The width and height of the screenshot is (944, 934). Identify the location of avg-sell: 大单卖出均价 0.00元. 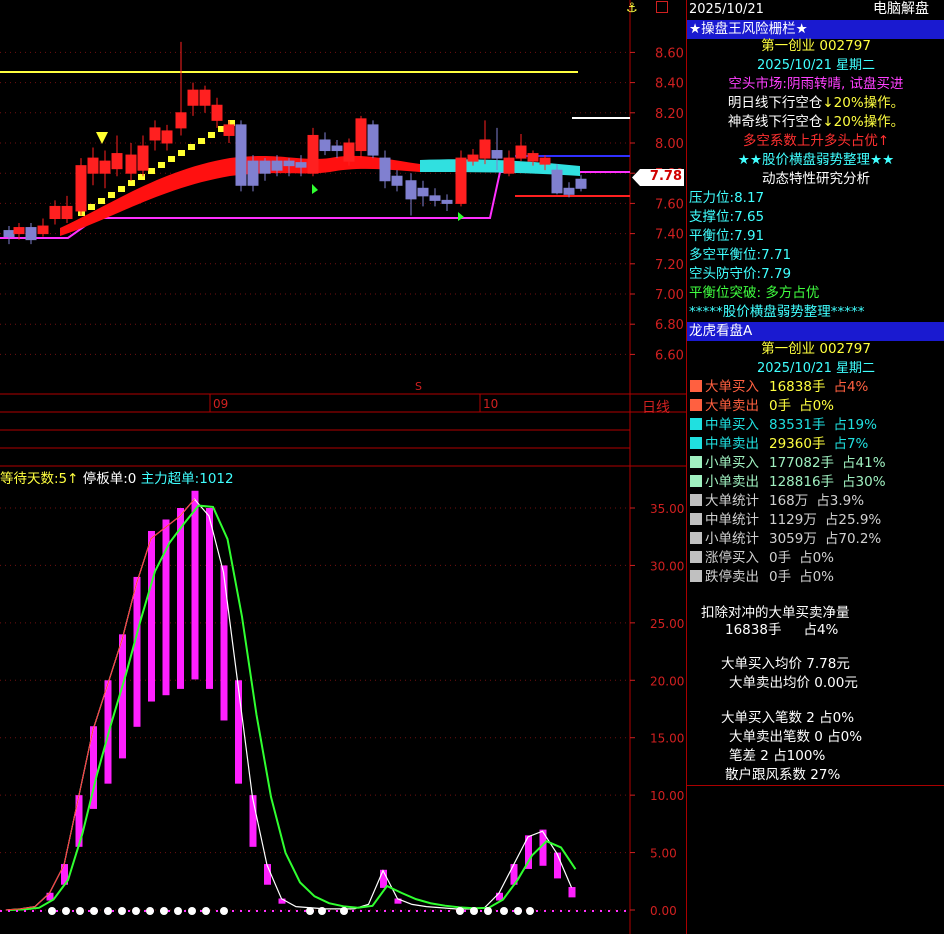
(793, 683).